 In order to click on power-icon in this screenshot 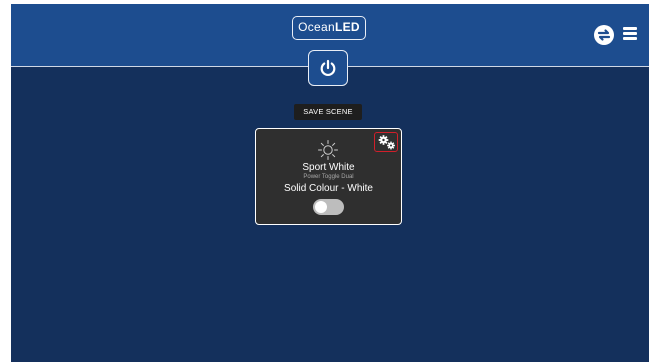, I will do `click(328, 68)`.